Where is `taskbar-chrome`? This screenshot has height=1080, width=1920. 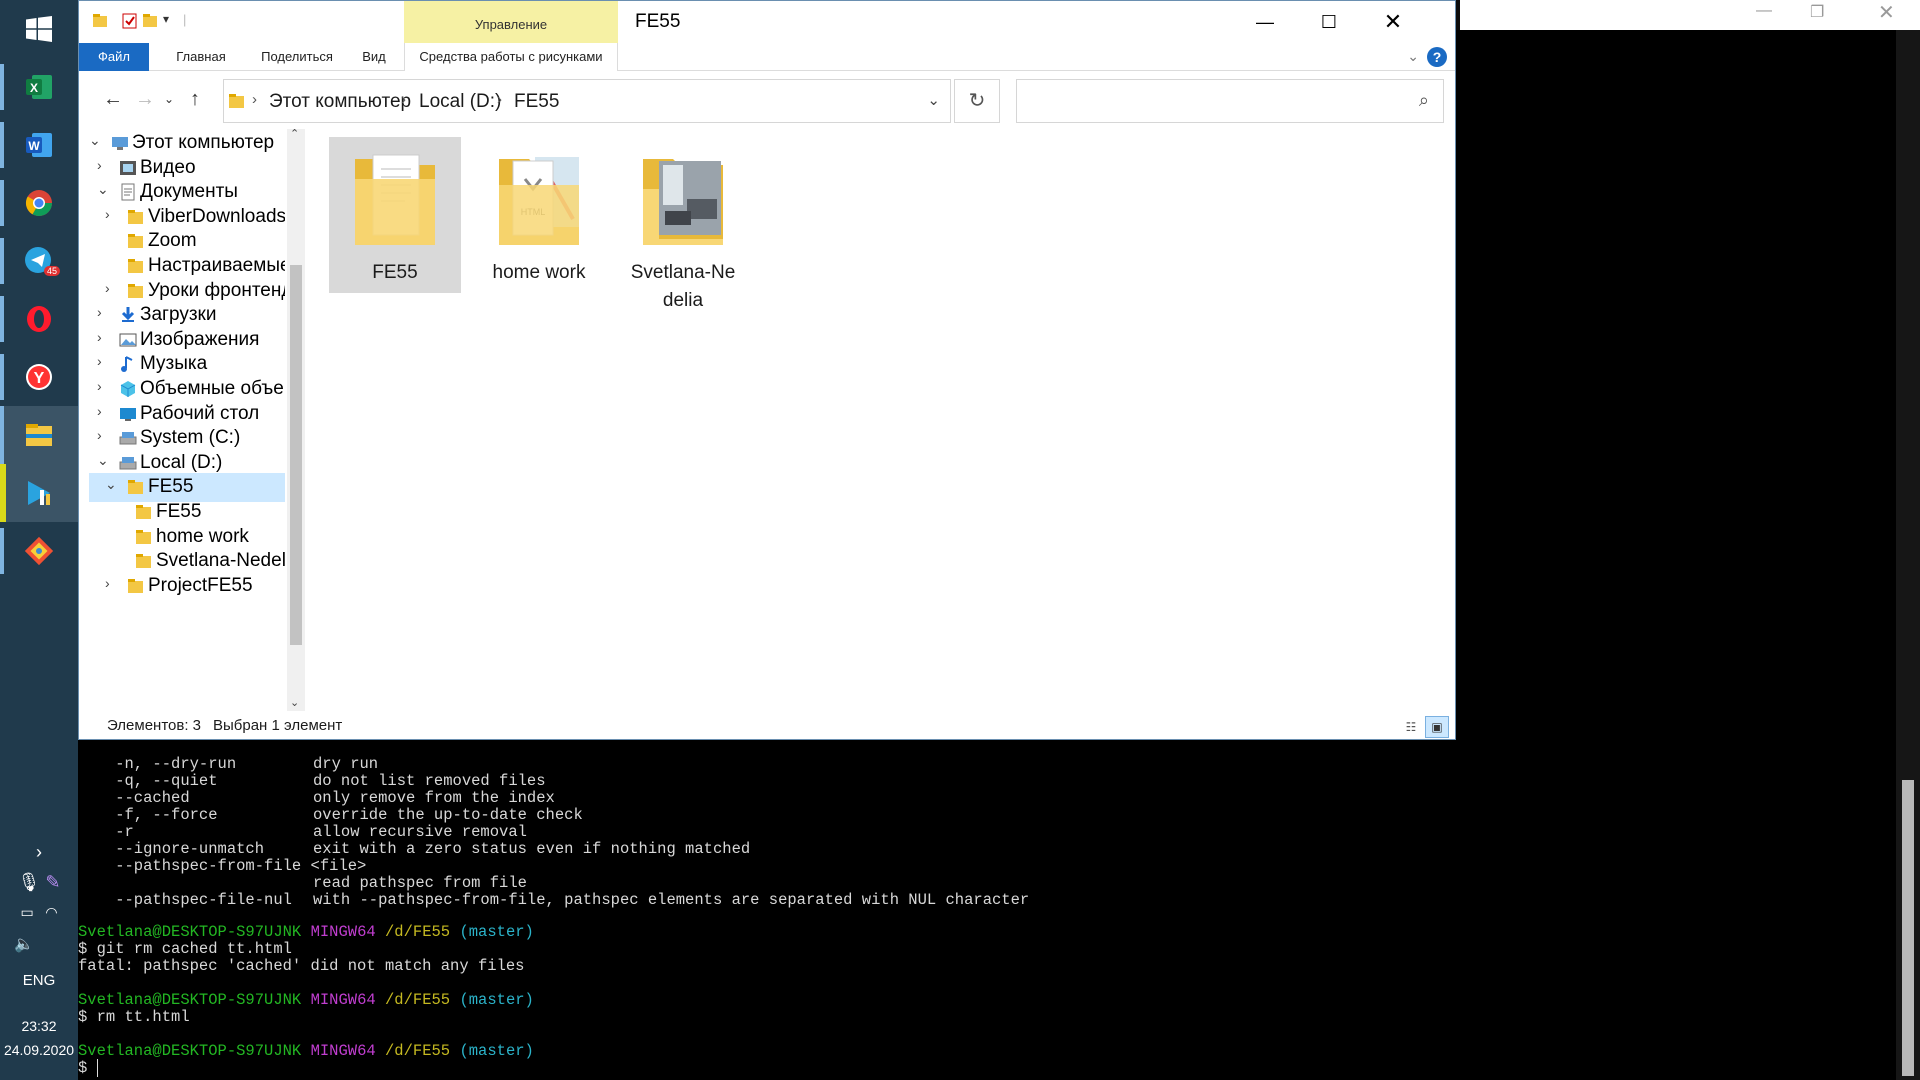 taskbar-chrome is located at coordinates (39, 203).